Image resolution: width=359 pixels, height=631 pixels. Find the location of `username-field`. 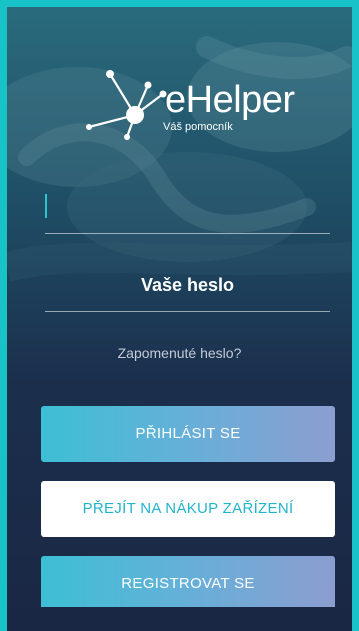

username-field is located at coordinates (187, 209).